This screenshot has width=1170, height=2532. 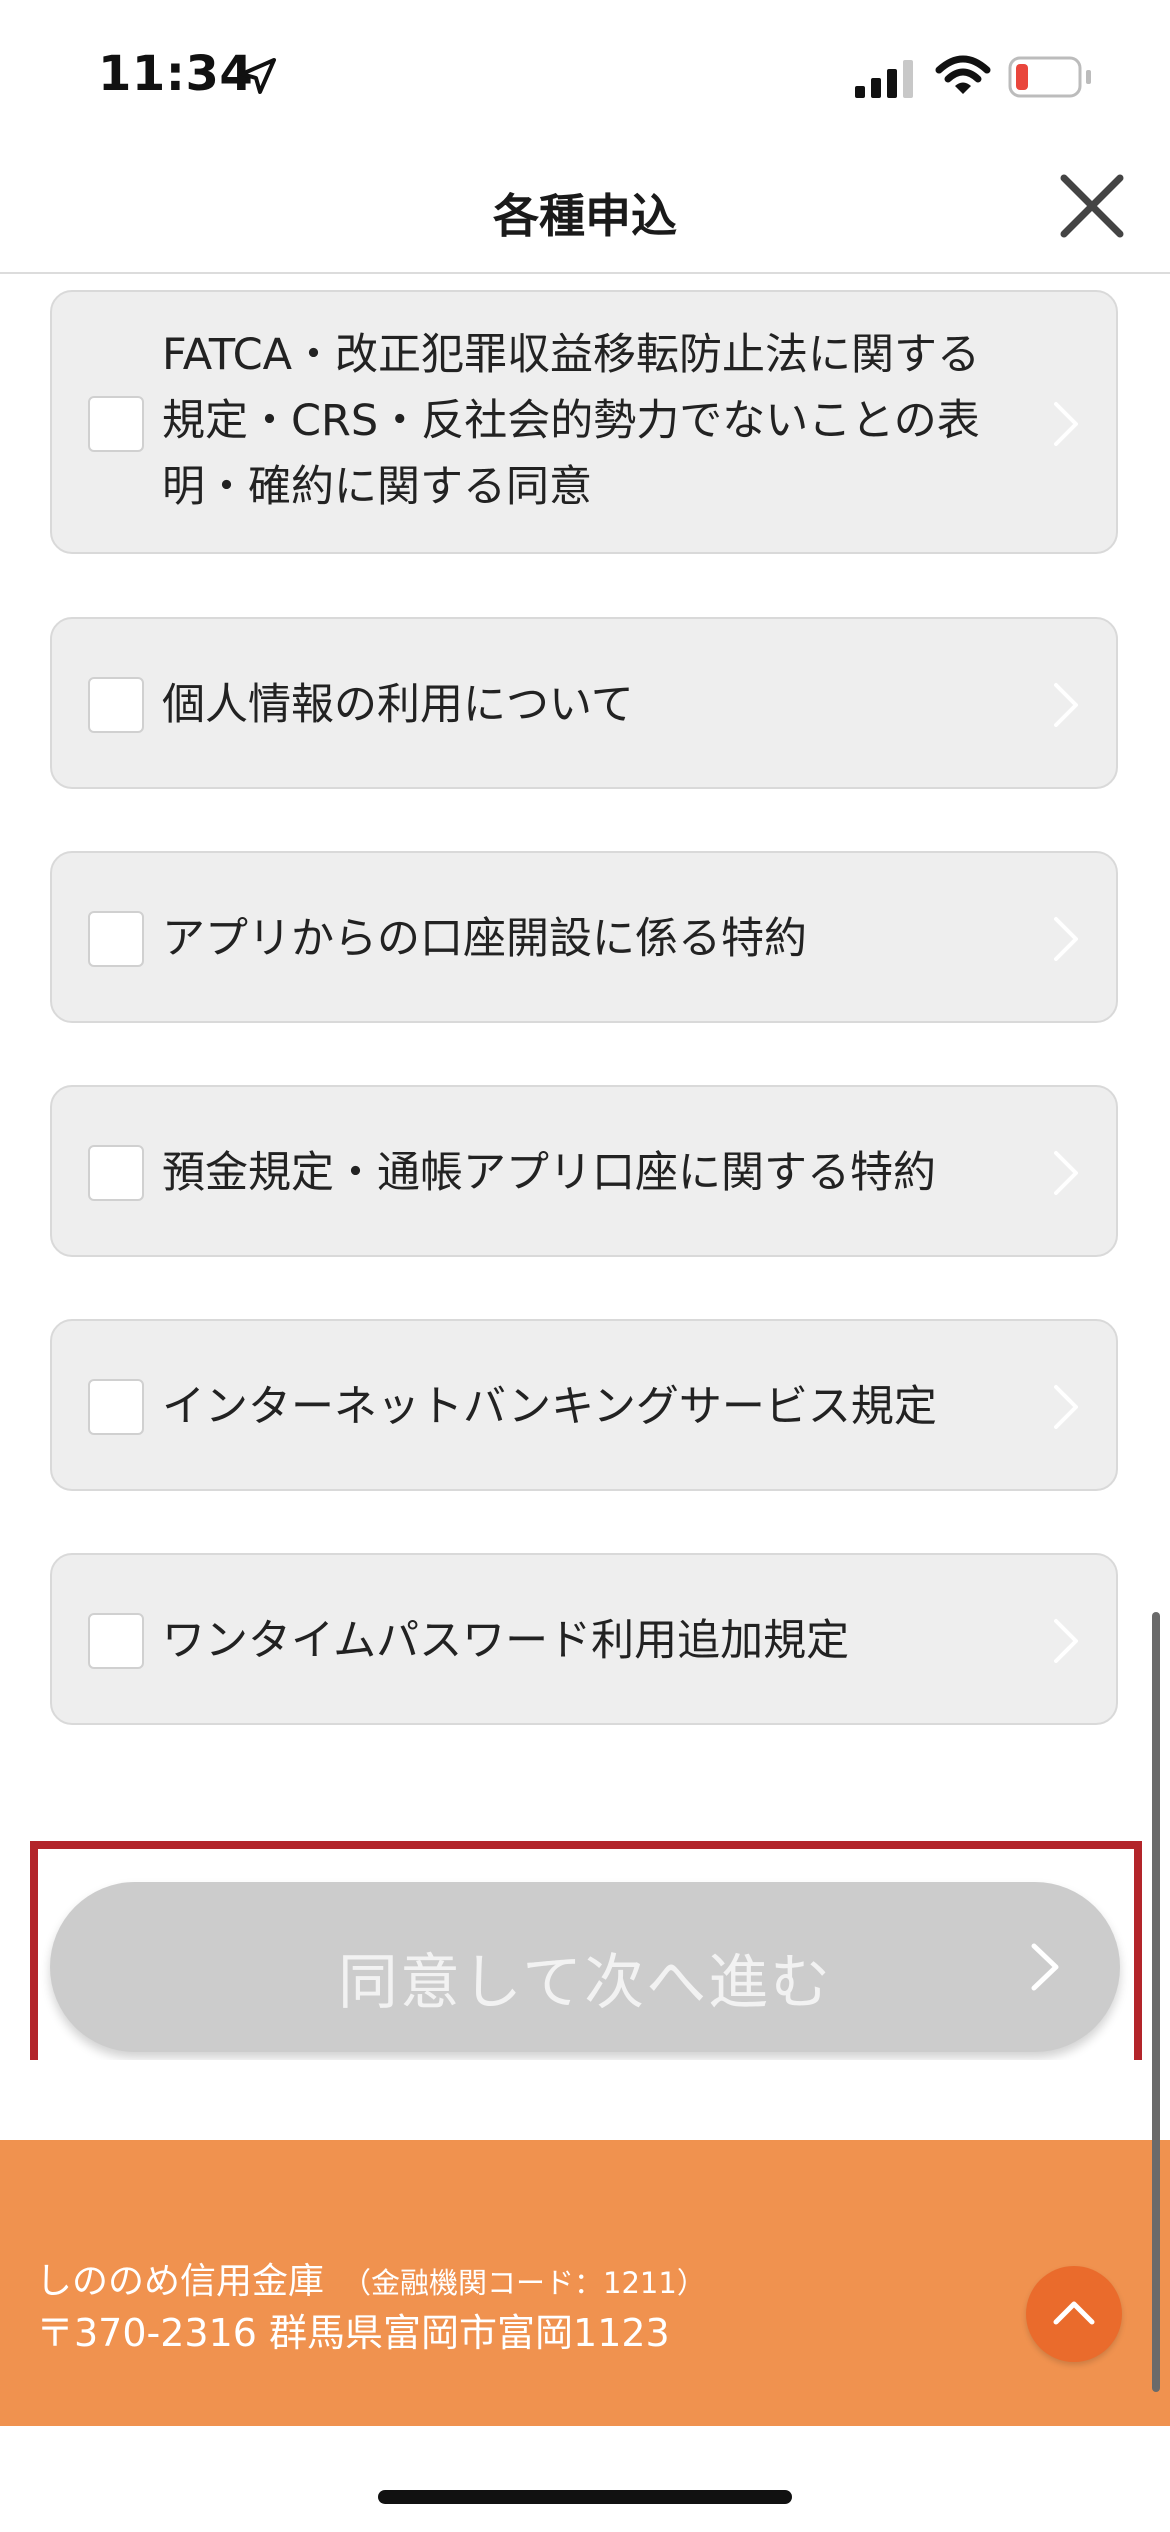 I want to click on bank-address: 〒370-2316 群馬県富岡市富岡1123, so click(x=353, y=2333).